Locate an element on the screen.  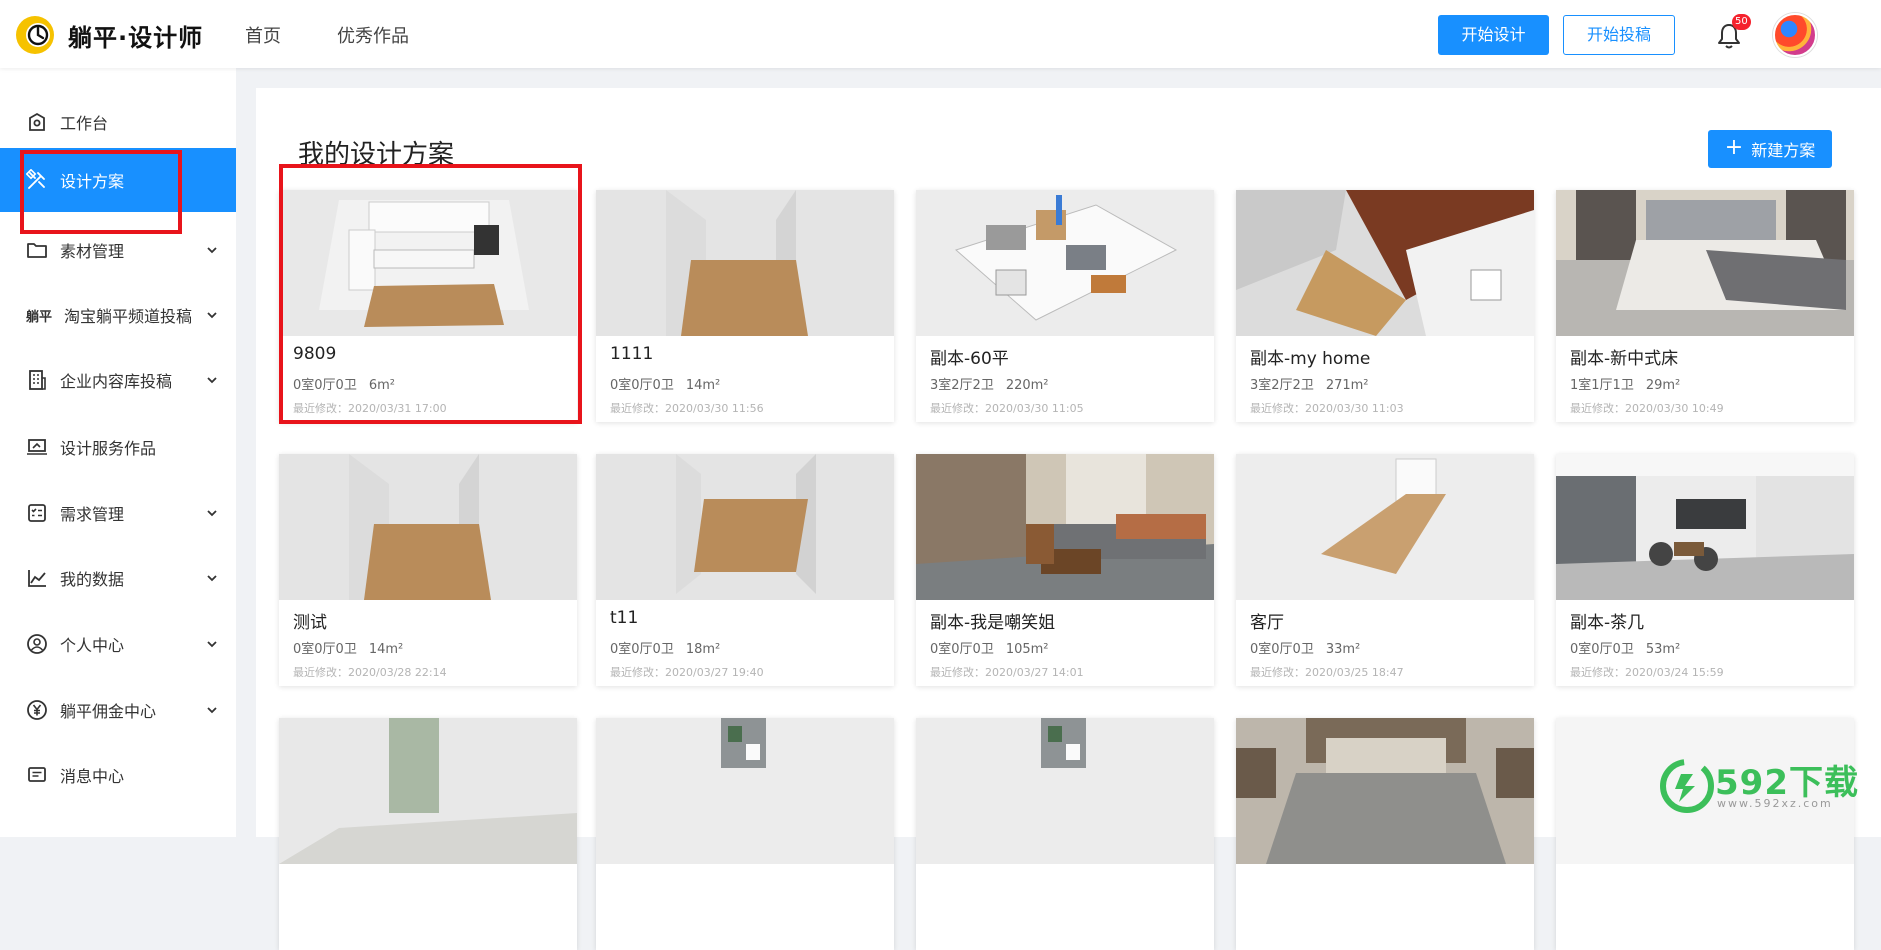
message-icon is located at coordinates (37, 775).